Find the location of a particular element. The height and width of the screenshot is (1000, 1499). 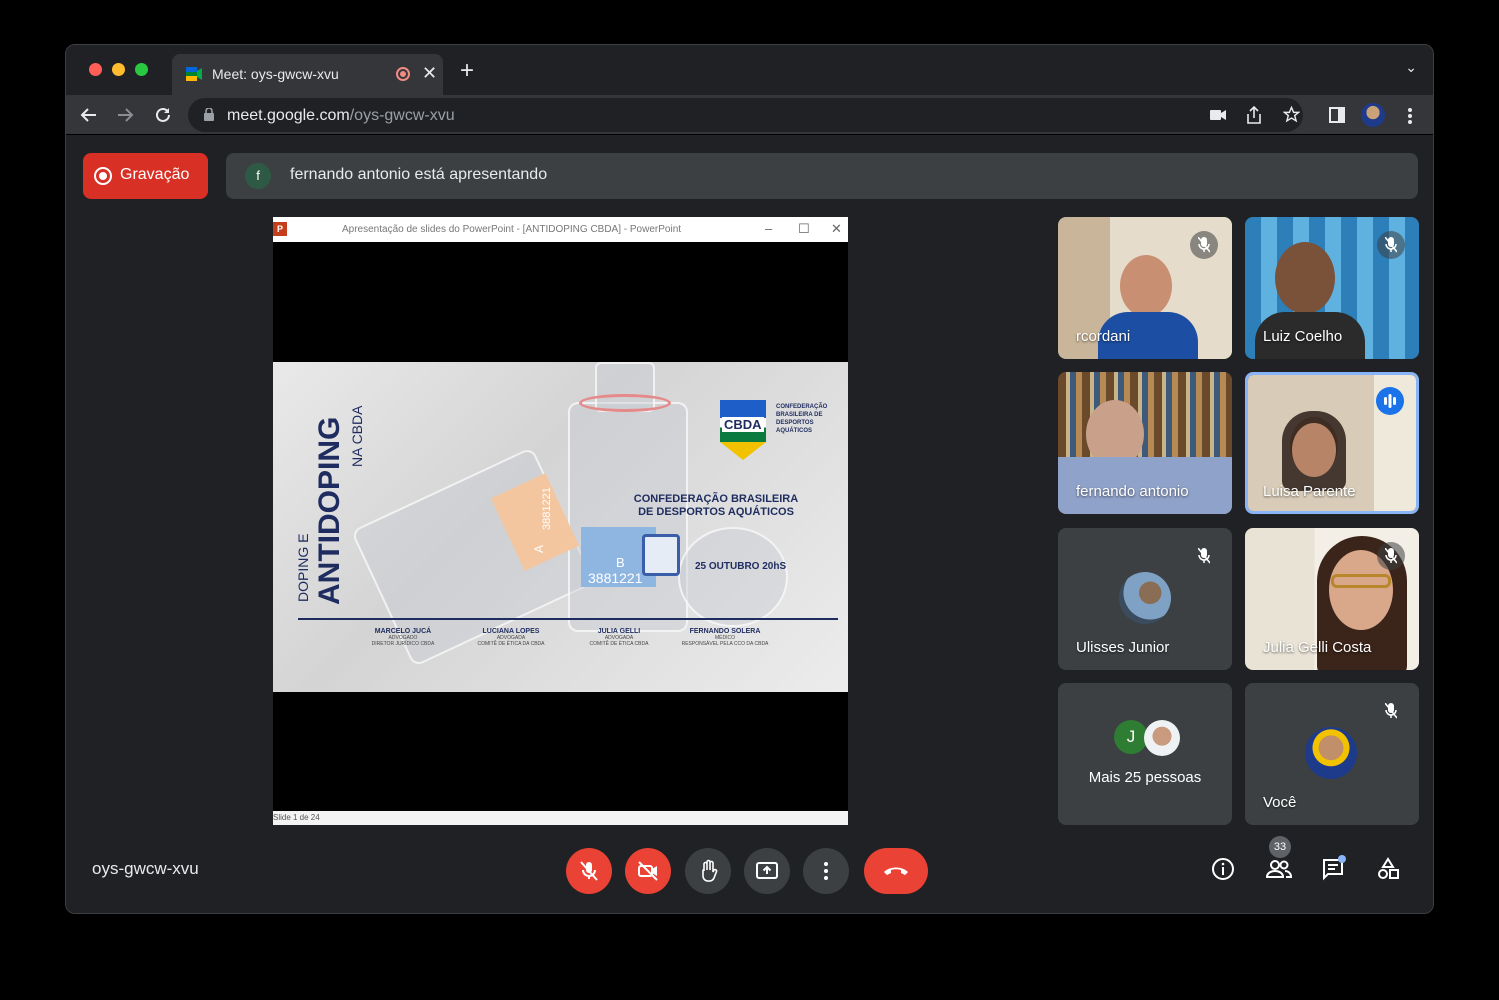

end-call-icon is located at coordinates (896, 871).